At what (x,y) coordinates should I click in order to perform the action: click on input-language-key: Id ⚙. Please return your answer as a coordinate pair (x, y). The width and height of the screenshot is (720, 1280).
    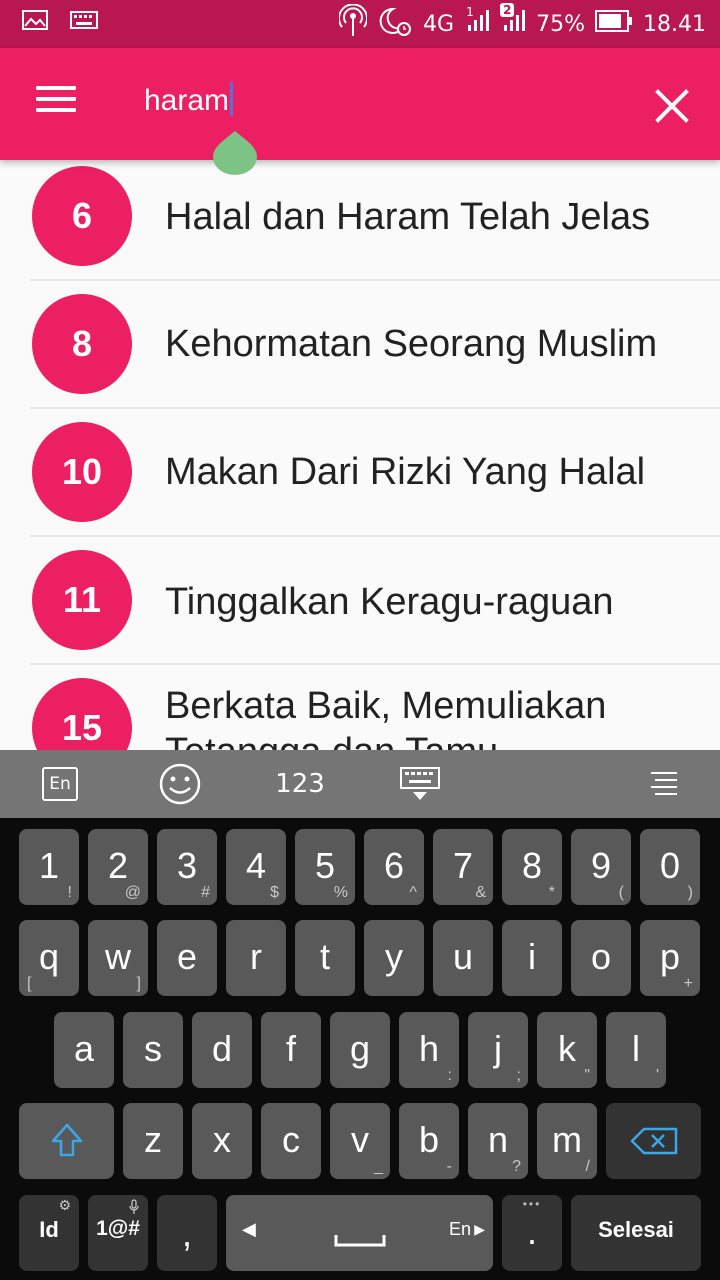
    Looking at the image, I should click on (49, 1233).